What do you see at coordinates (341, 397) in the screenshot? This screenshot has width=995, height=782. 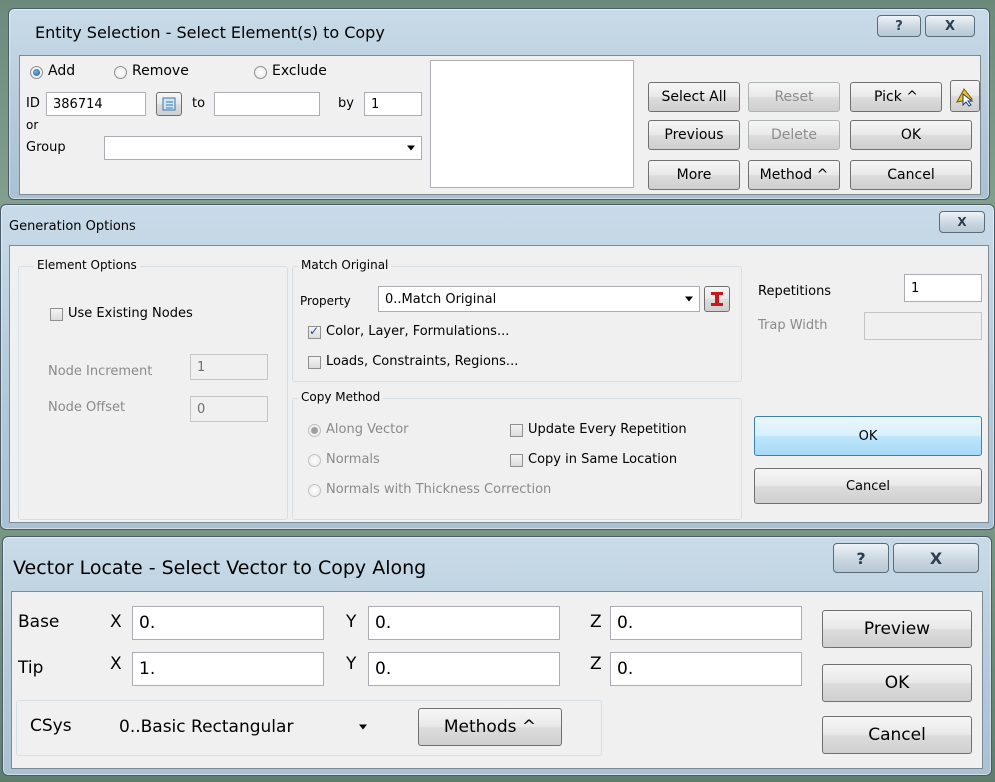 I see `copy-method-title: Copy Method` at bounding box center [341, 397].